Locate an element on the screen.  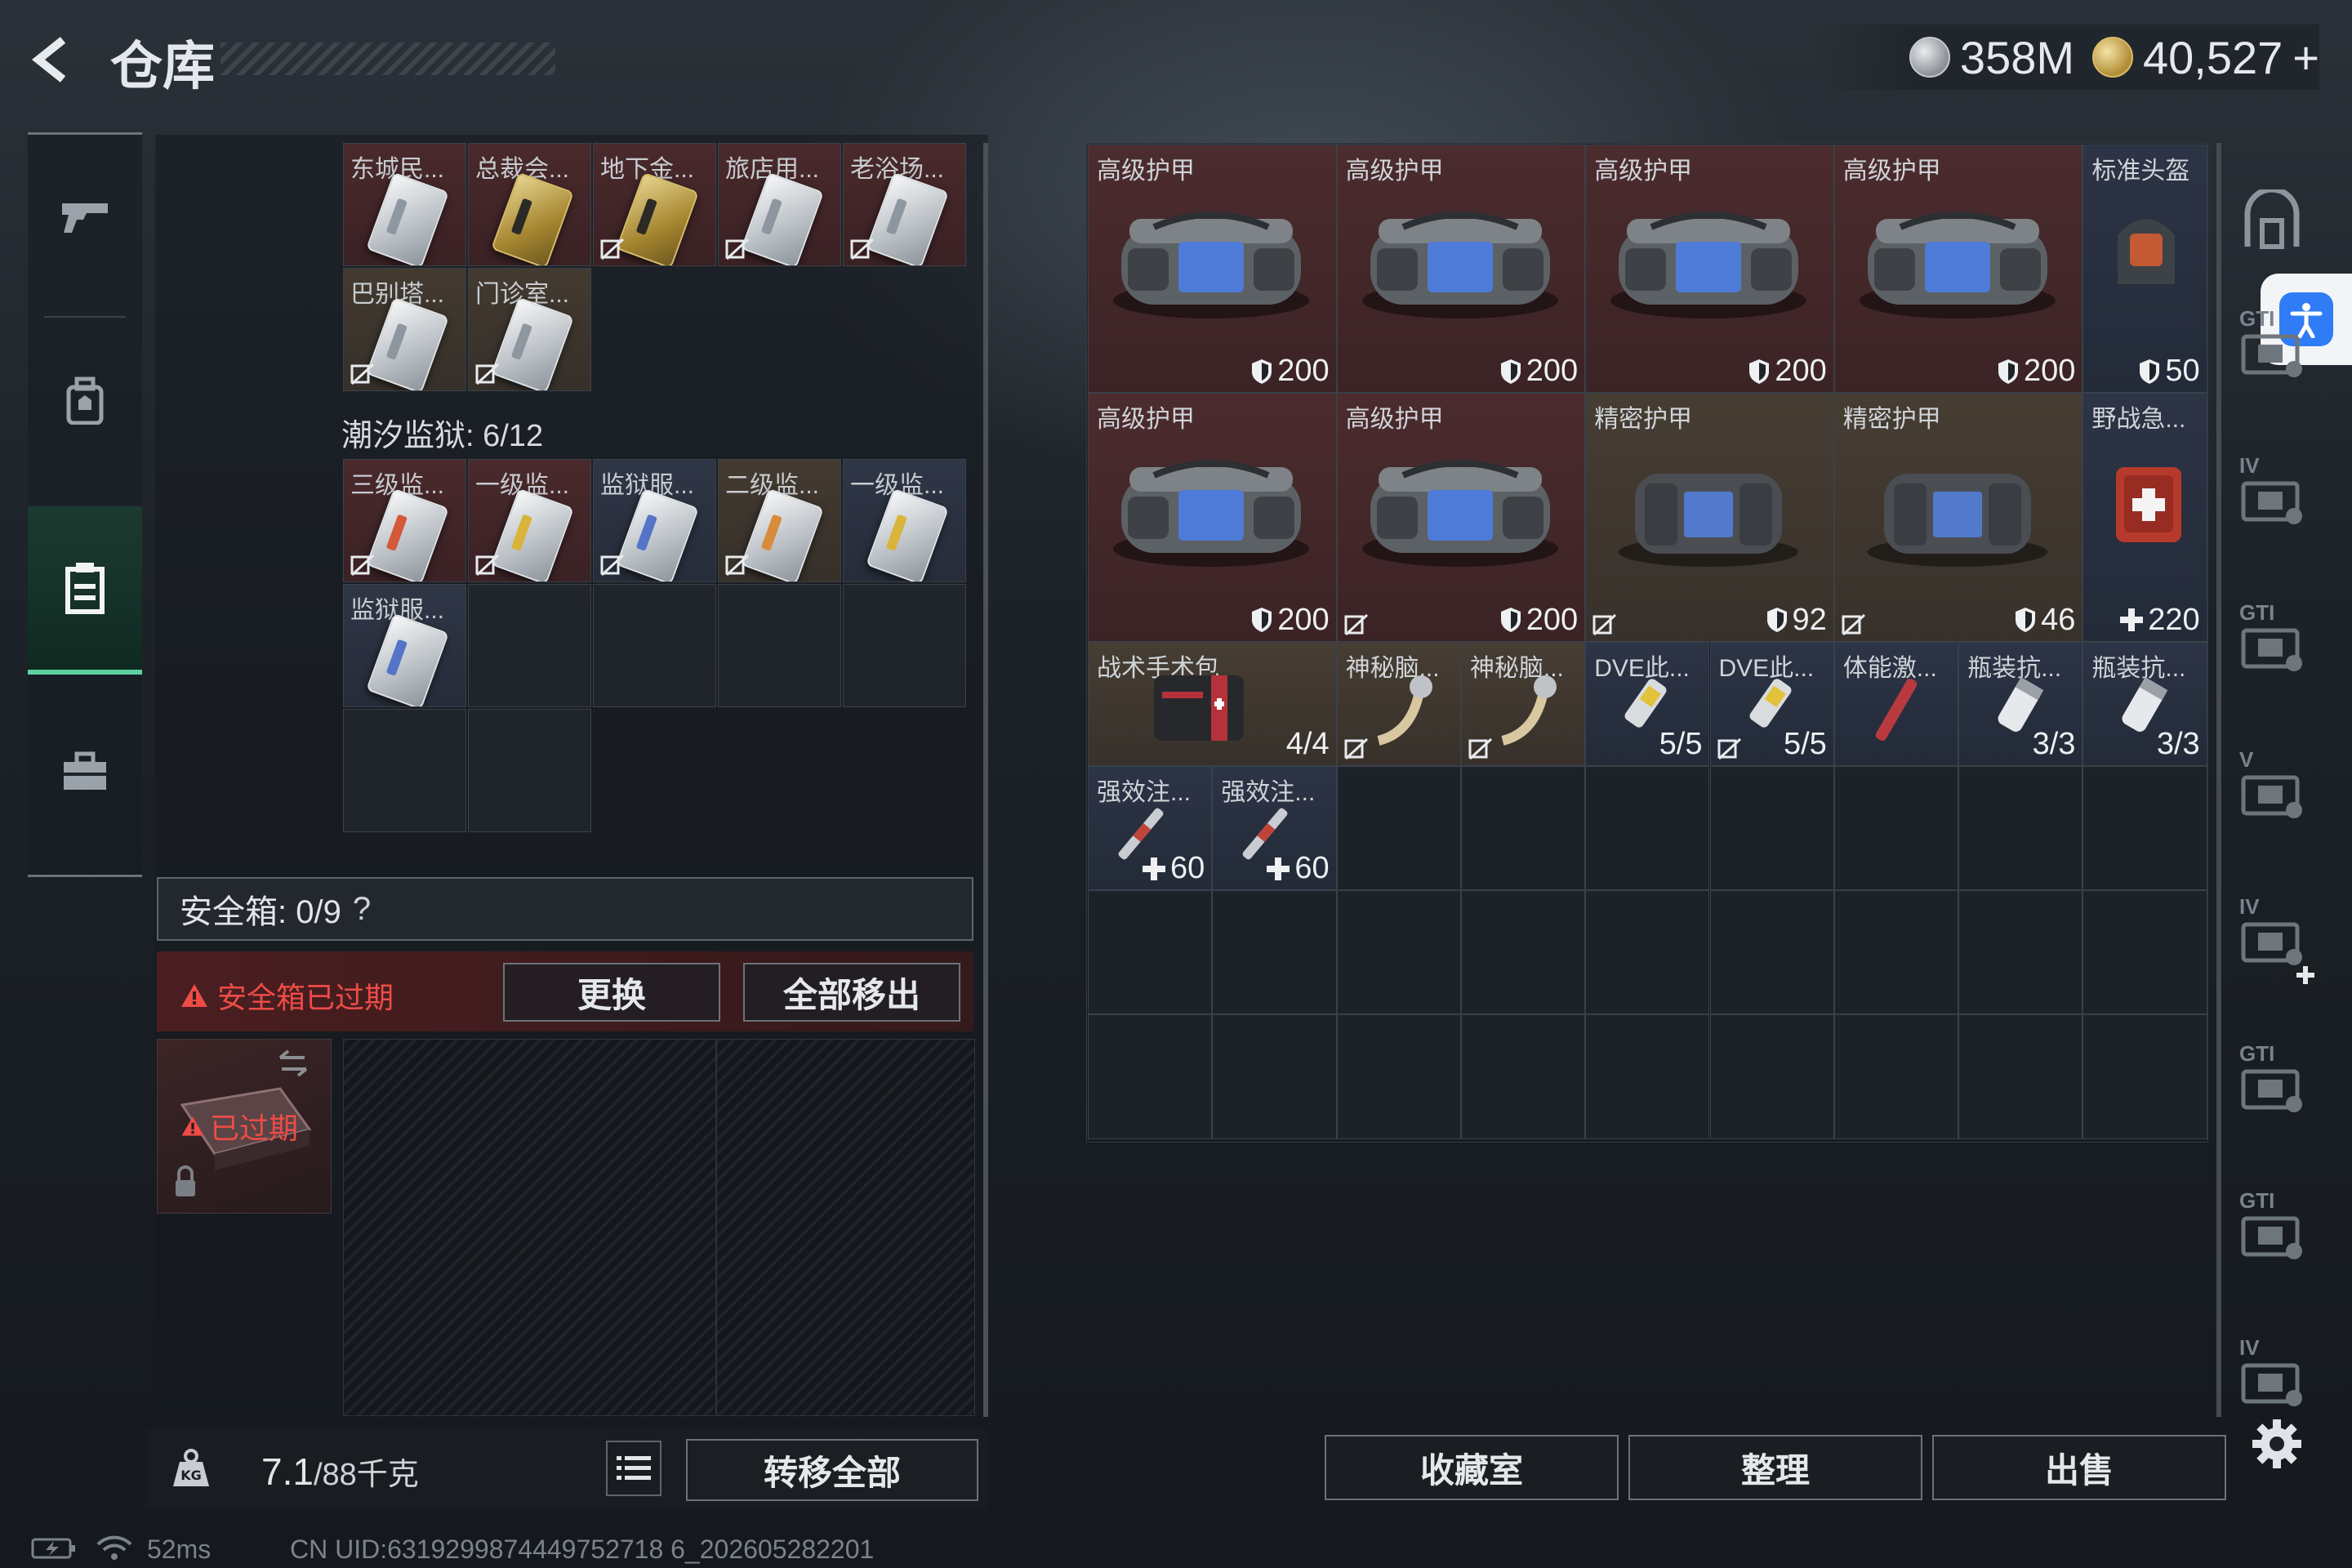
rail-tier-label: GTI is located at coordinates (2257, 318).